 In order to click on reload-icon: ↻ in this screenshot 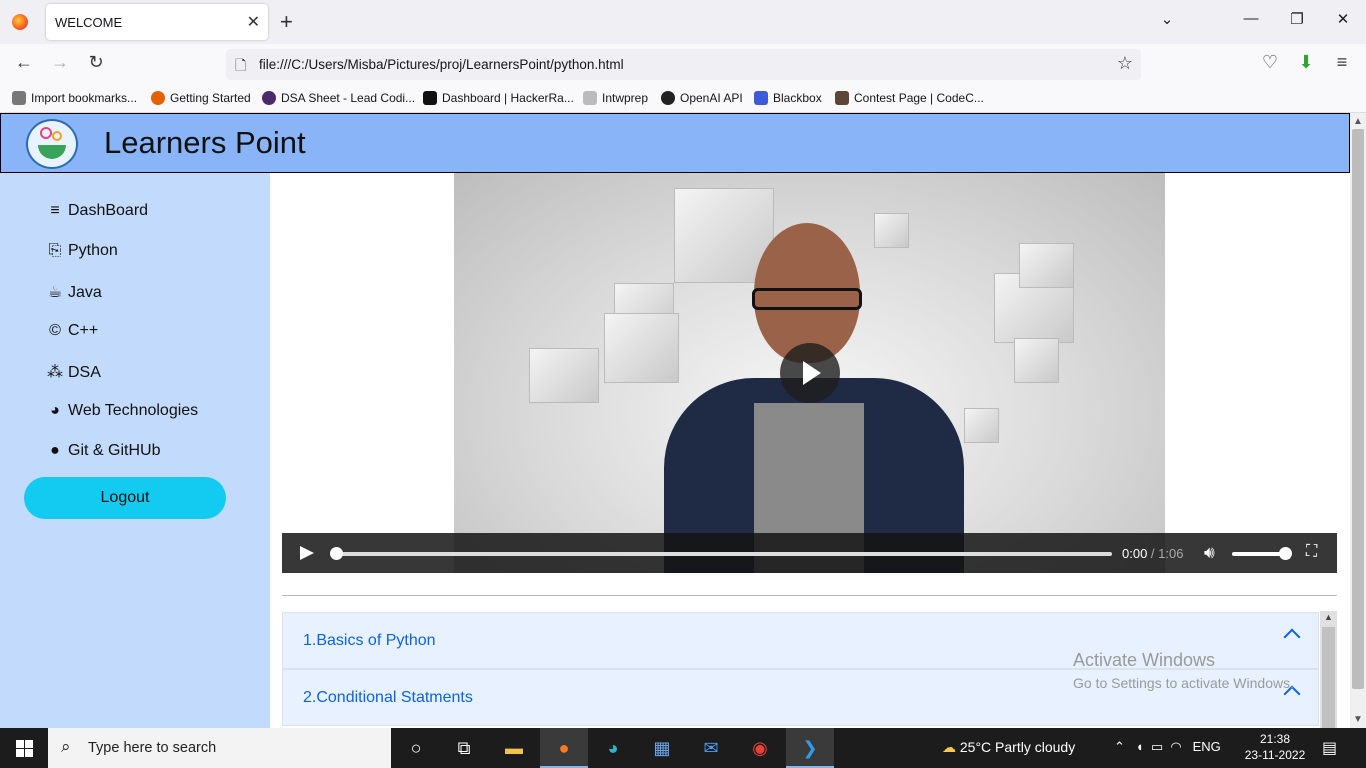, I will do `click(96, 62)`.